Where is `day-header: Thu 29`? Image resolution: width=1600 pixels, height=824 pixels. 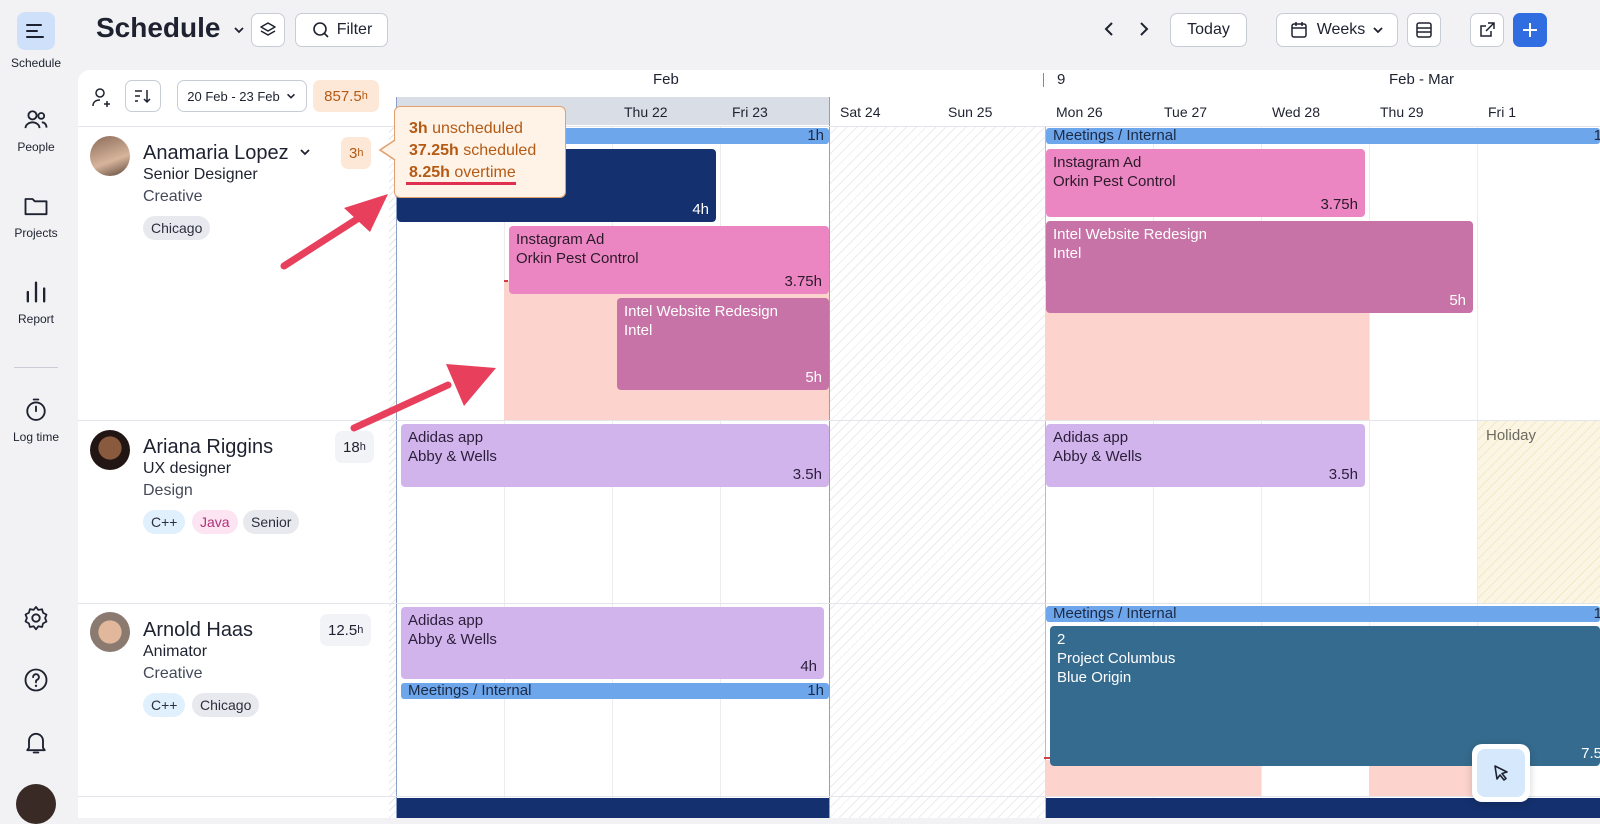
day-header: Thu 29 is located at coordinates (1402, 112).